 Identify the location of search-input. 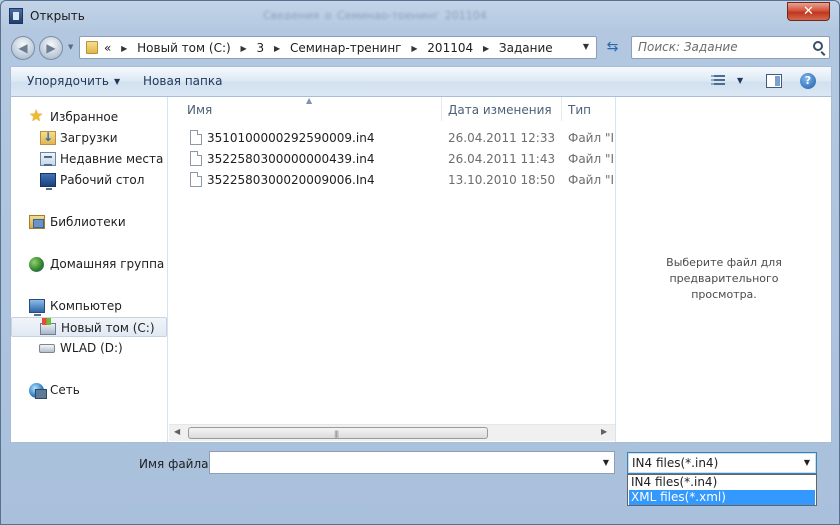
(723, 47).